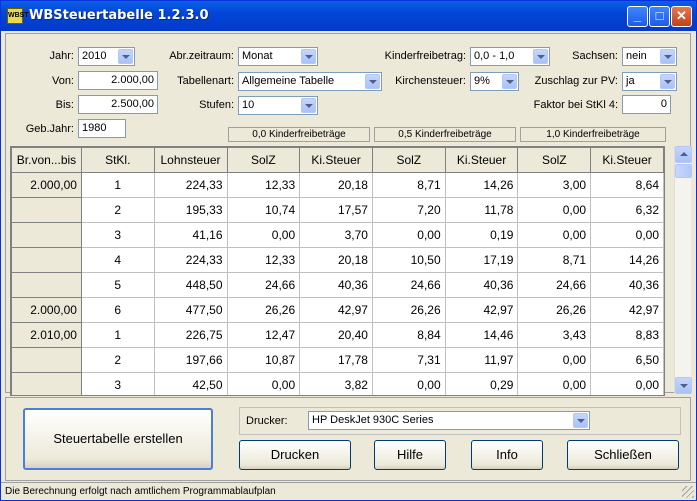  What do you see at coordinates (408, 360) in the screenshot?
I see `table-cell: 7,31` at bounding box center [408, 360].